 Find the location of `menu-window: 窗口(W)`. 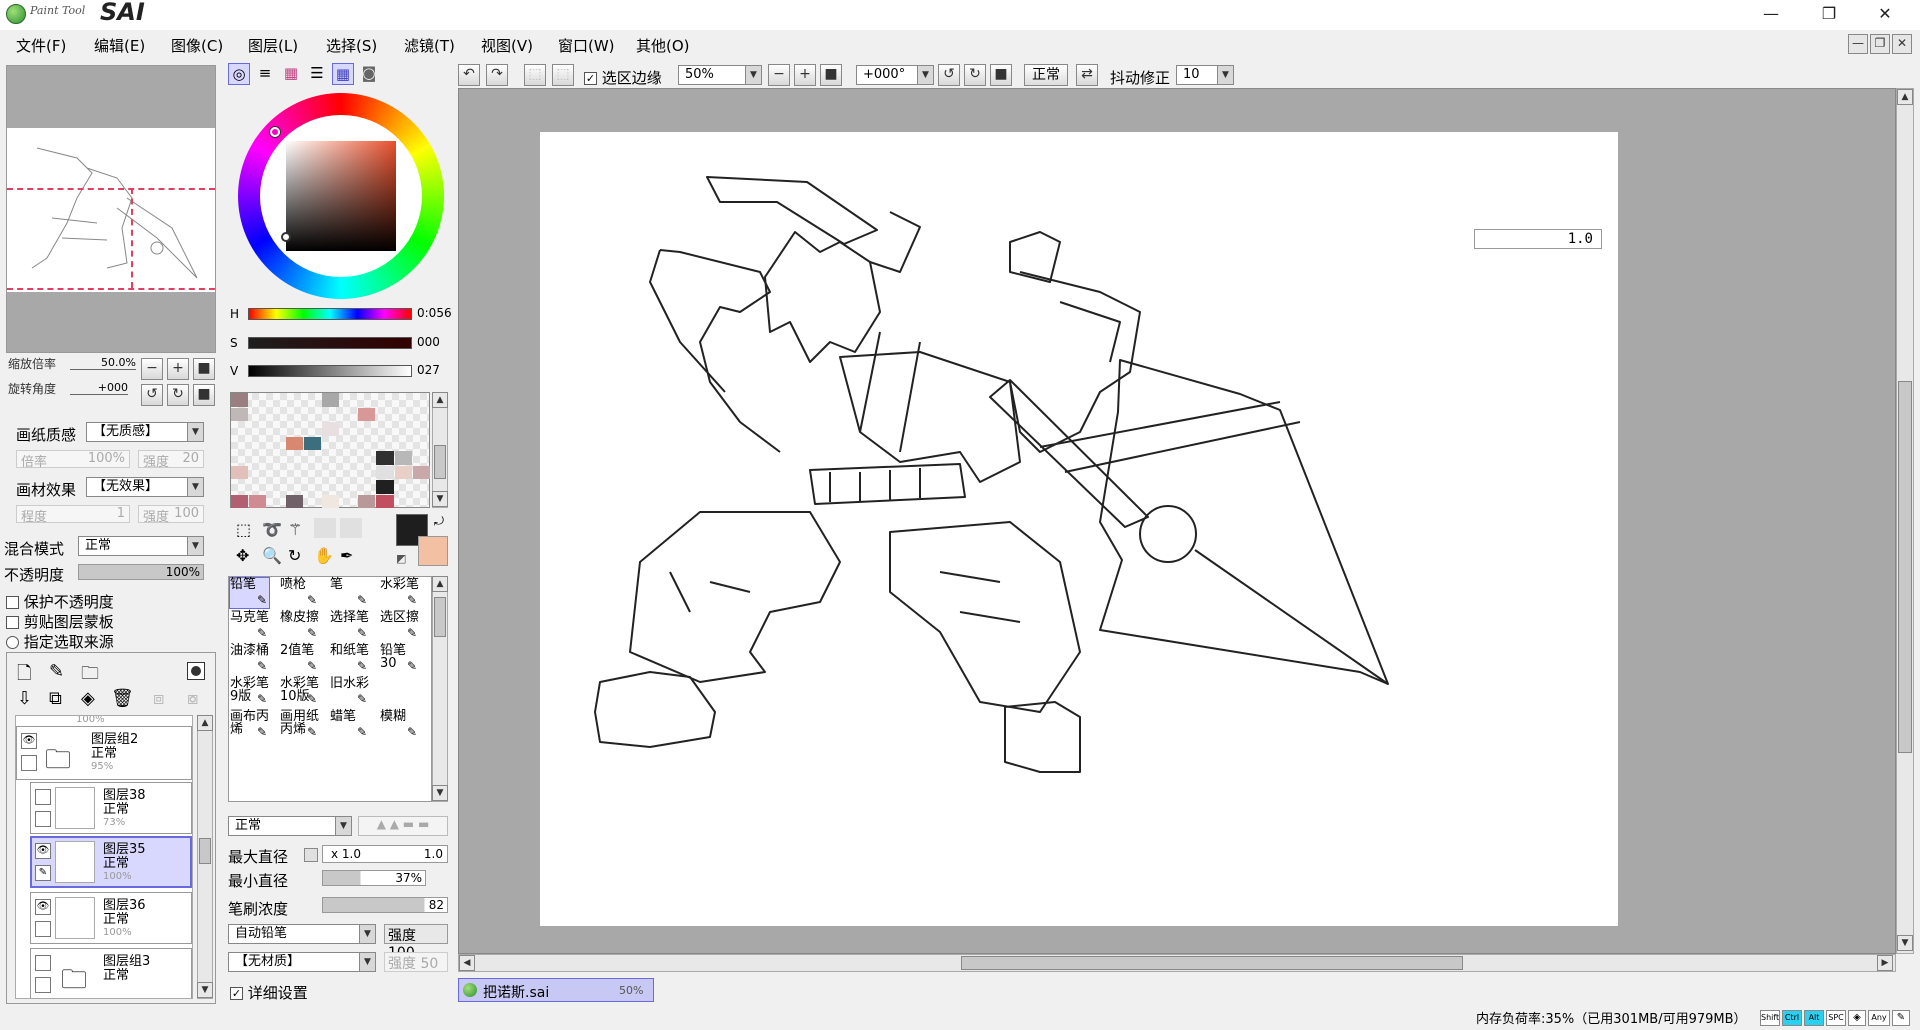

menu-window: 窗口(W) is located at coordinates (586, 45).